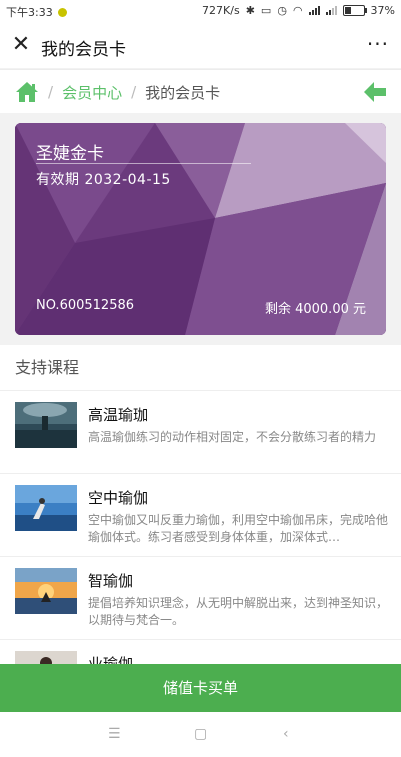  What do you see at coordinates (118, 498) in the screenshot?
I see `course-name: 空中瑜伽` at bounding box center [118, 498].